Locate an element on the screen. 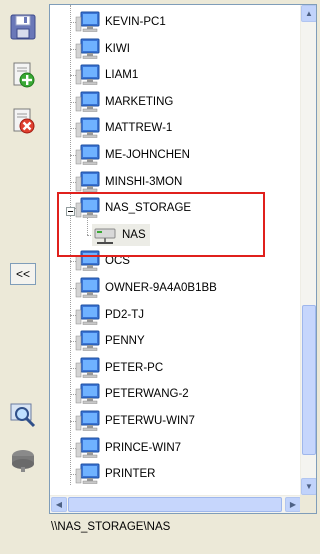 Image resolution: width=320 pixels, height=554 pixels. tree-item-label: MINSHI-3MON is located at coordinates (144, 181).